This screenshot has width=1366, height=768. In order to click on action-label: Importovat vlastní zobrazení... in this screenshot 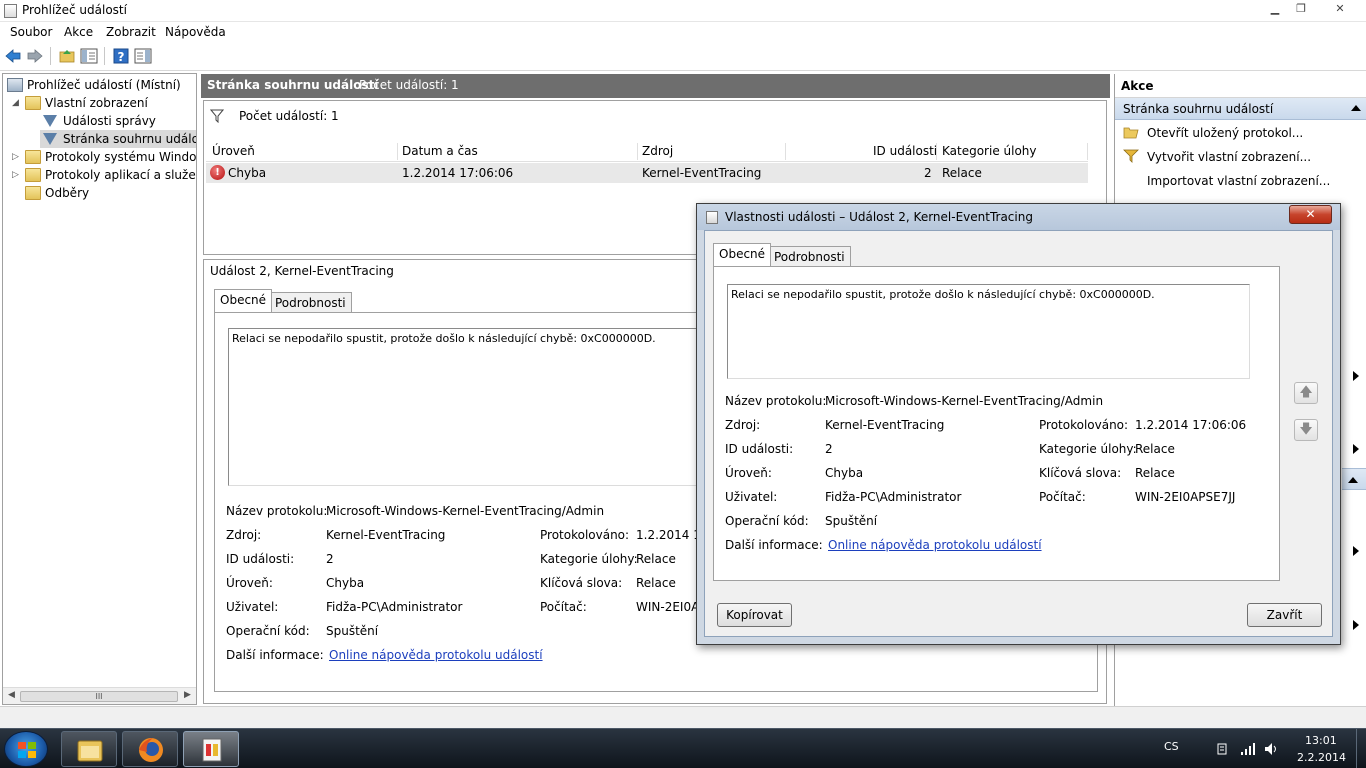, I will do `click(1239, 181)`.